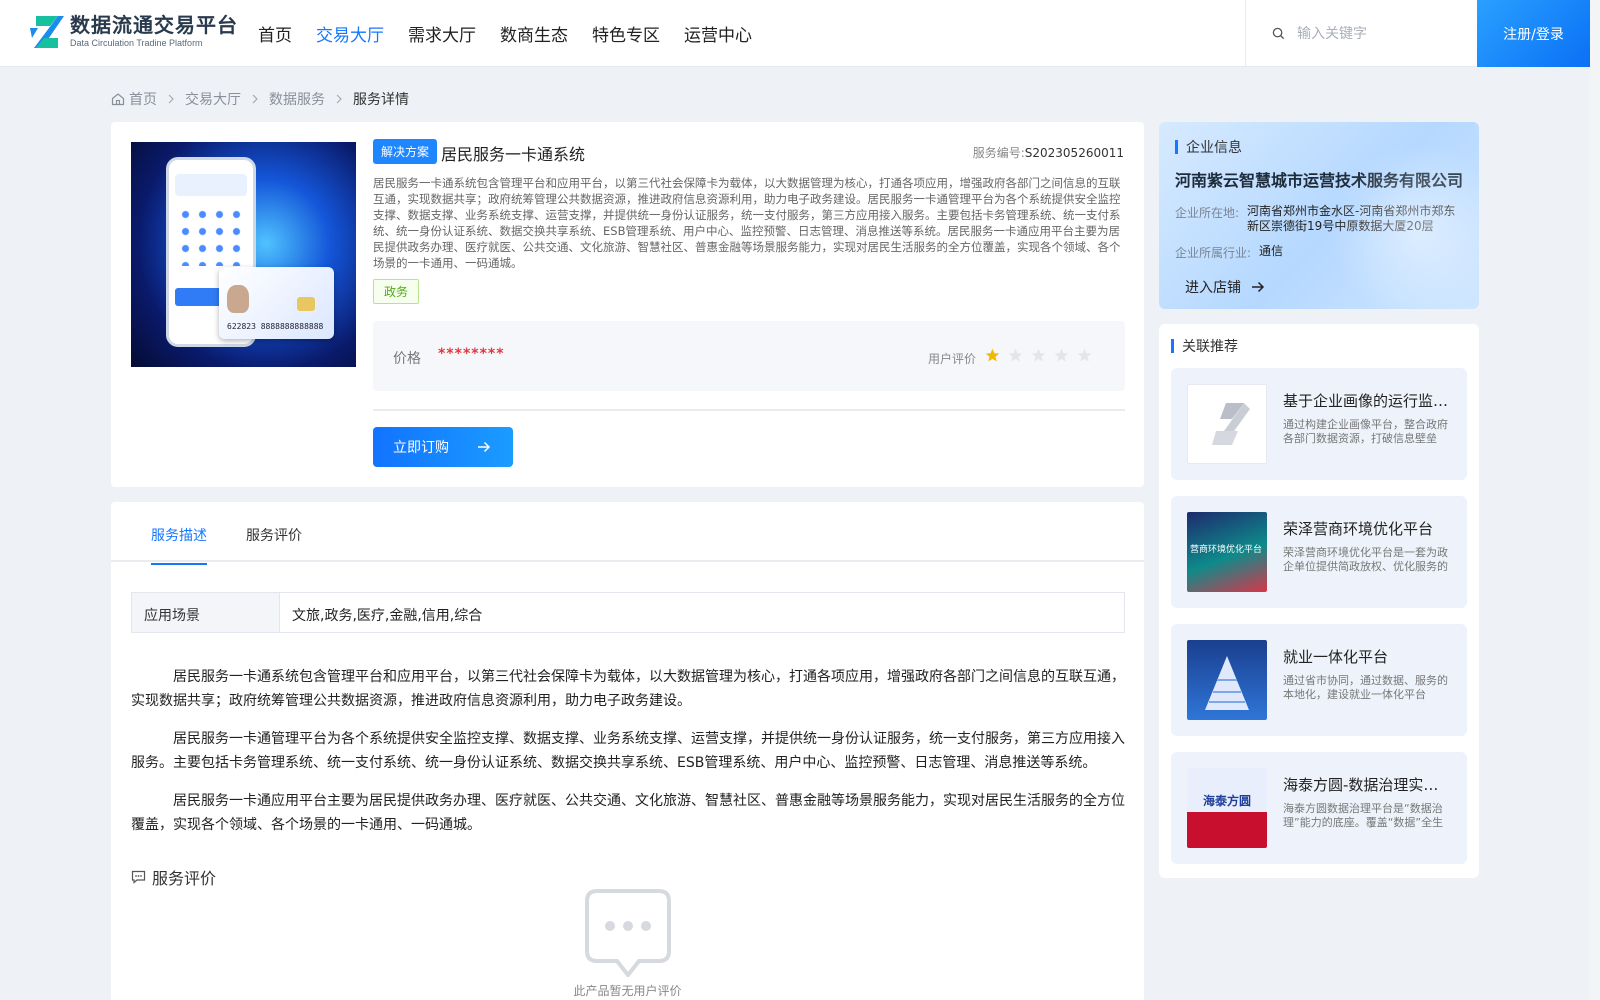 The image size is (1600, 1000). Describe the element at coordinates (443, 447) in the screenshot. I see `buy-now-button: 立即订购` at that location.